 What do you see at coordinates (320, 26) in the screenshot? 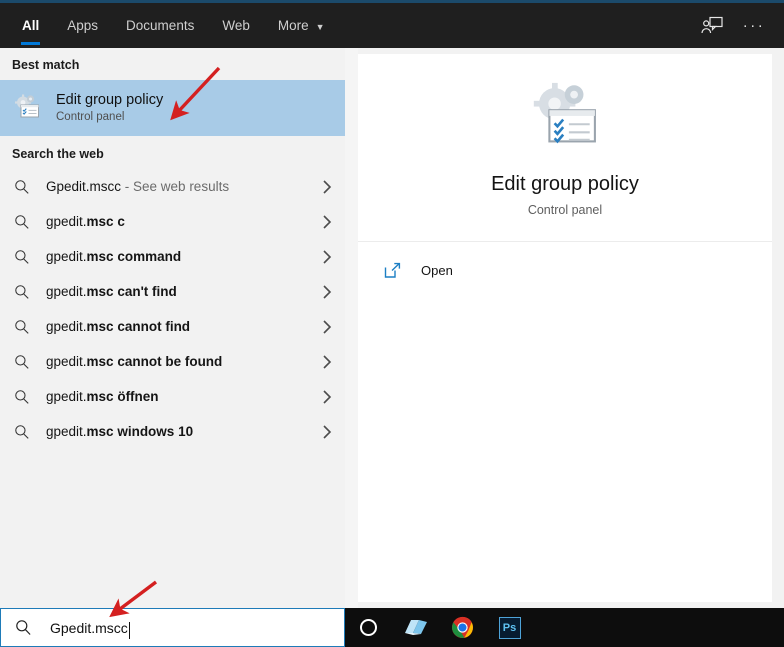
I see `chevron-down-icon: ▼` at bounding box center [320, 26].